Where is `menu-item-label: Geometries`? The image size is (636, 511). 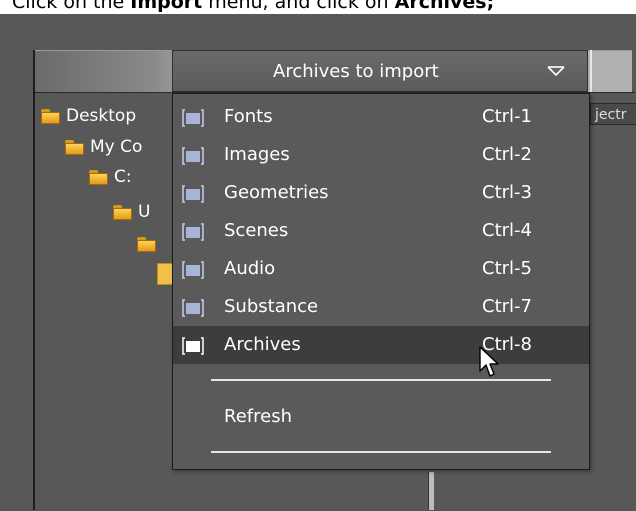 menu-item-label: Geometries is located at coordinates (276, 192).